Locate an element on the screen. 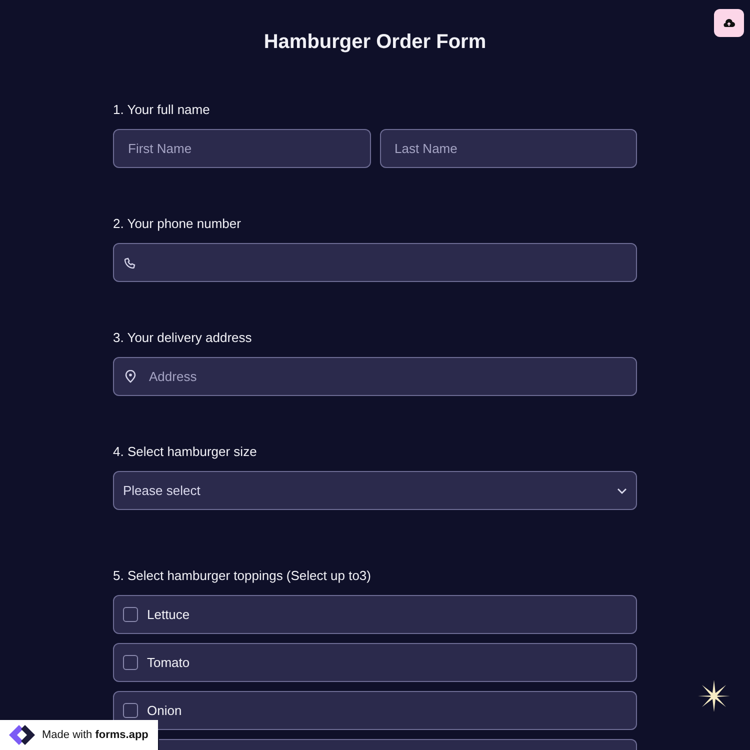 This screenshot has width=750, height=750. made-with-badge: Made with forms.app is located at coordinates (79, 735).